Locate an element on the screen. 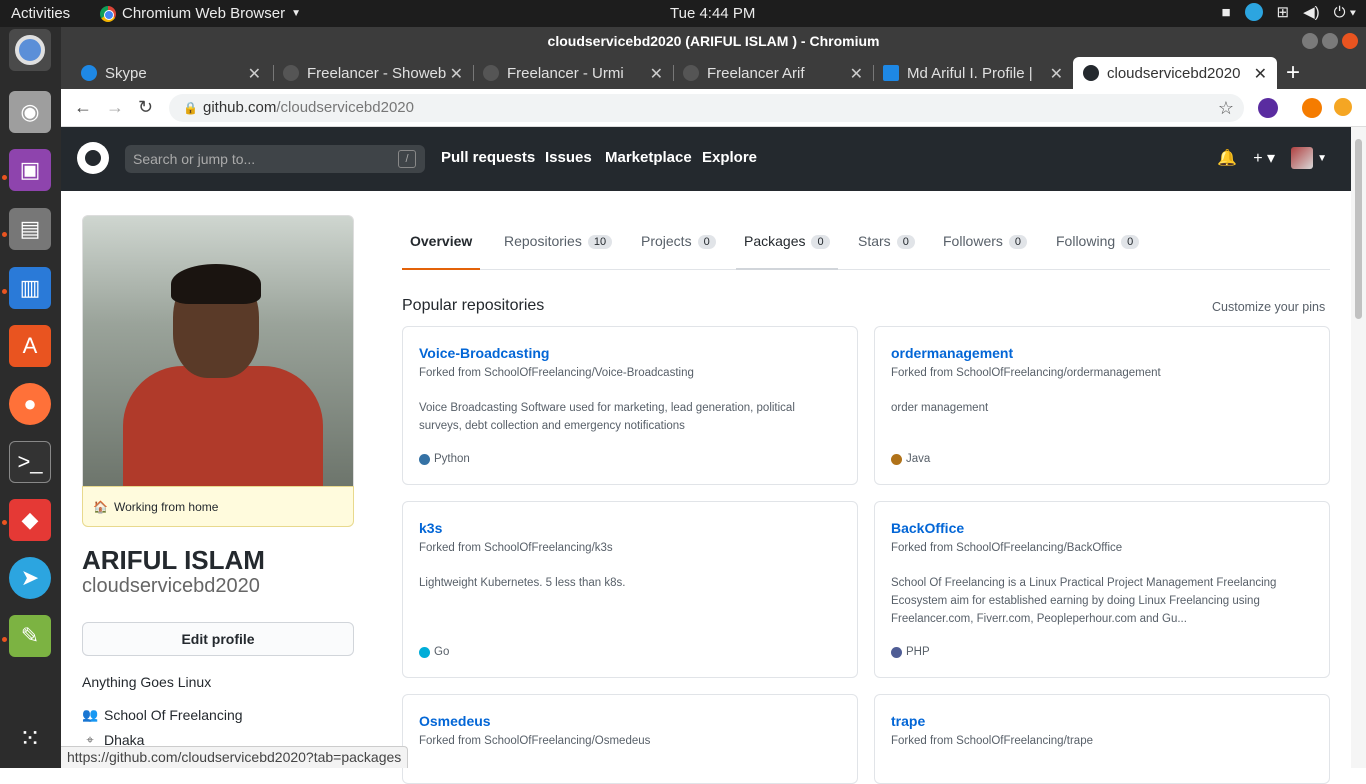 Image resolution: width=1366 pixels, height=784 pixels. house-icon: 🏠 is located at coordinates (100, 506).